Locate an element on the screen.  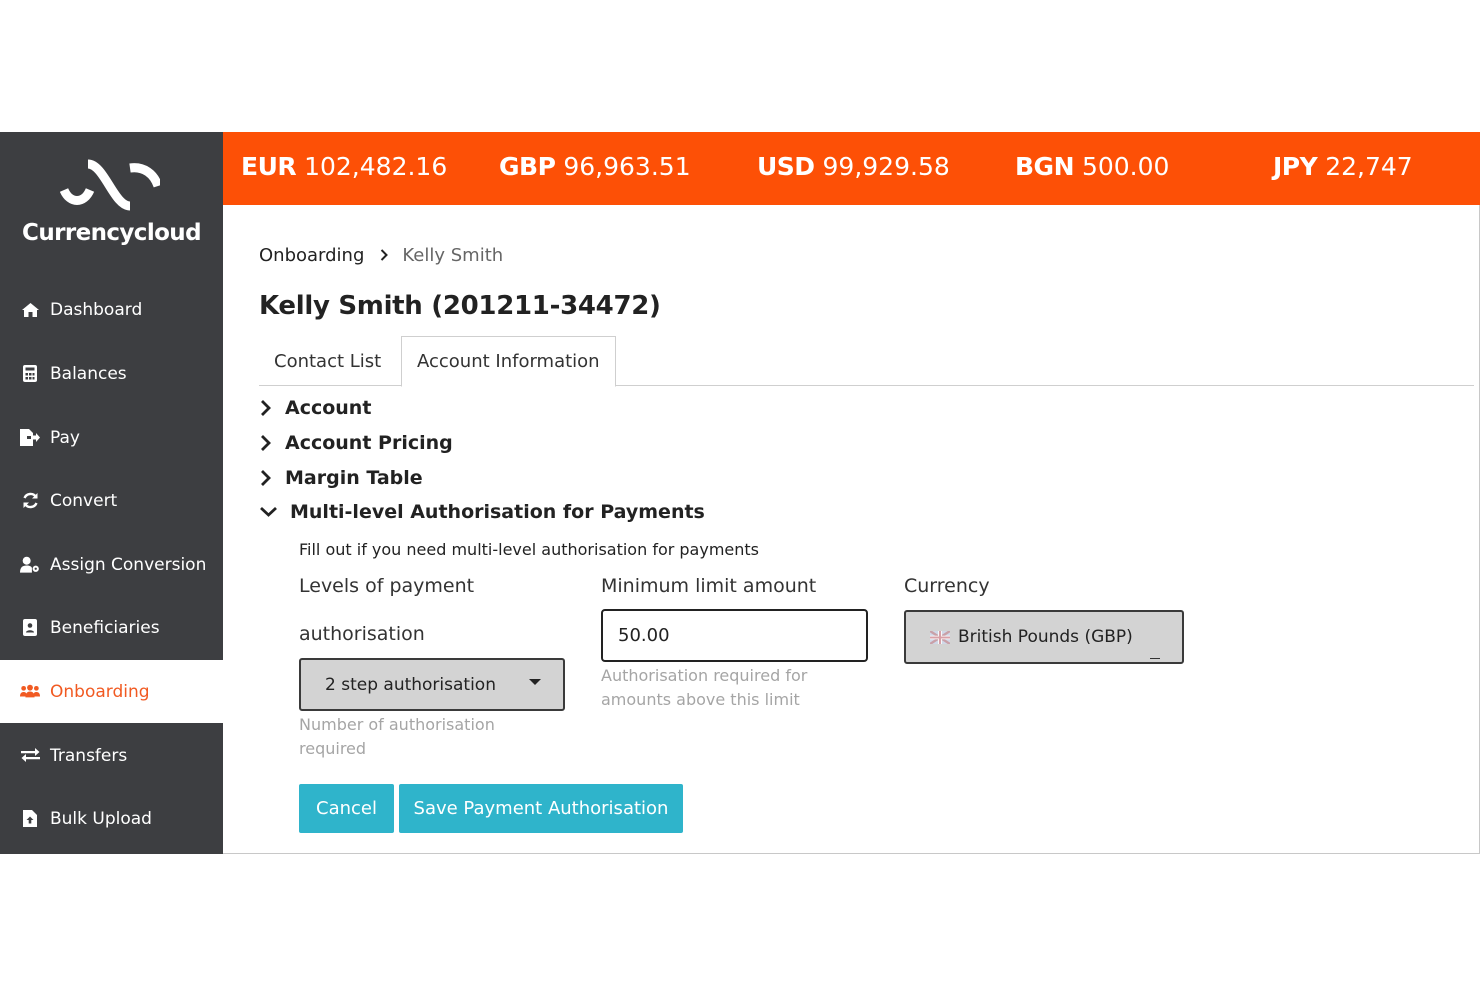
sidebar-item-beneficiaries: Beneficiaries is located at coordinates (111, 627).